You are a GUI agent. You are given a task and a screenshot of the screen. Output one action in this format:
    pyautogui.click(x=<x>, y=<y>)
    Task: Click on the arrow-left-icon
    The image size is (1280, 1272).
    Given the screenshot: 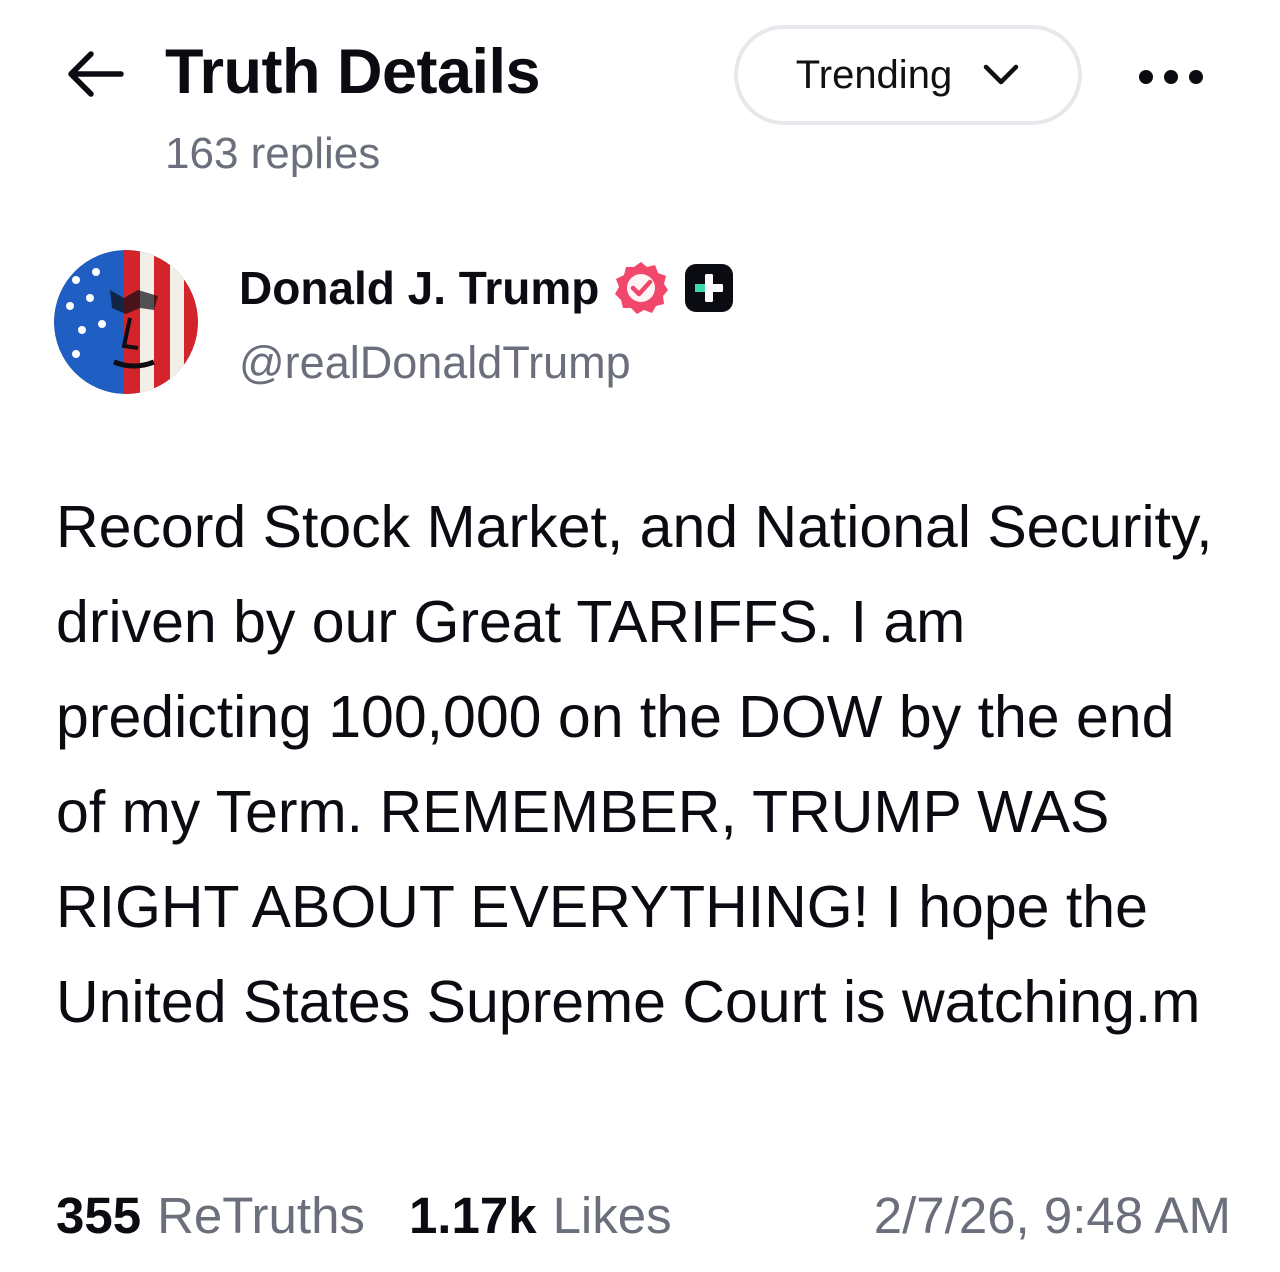 What is the action you would take?
    pyautogui.click(x=96, y=74)
    